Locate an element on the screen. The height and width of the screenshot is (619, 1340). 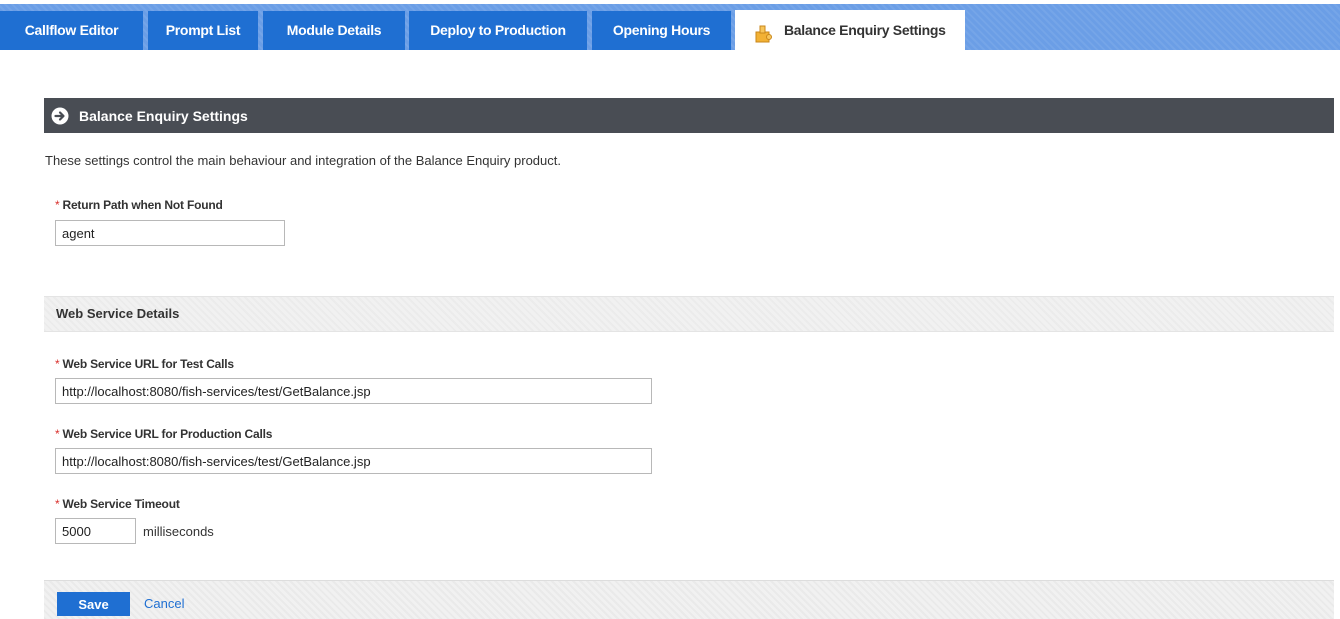
tab-balance-enquiry-settings: Balance Enquiry Settings is located at coordinates (850, 30).